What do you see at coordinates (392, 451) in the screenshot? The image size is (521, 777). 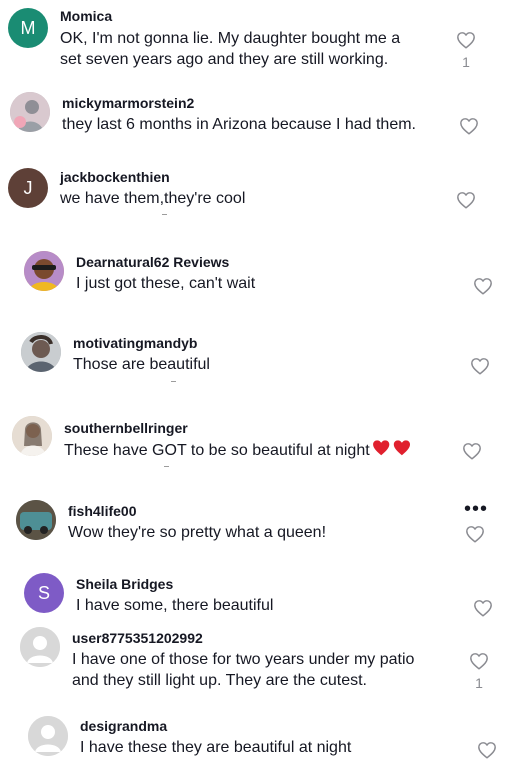 I see `red-heart-emoji` at bounding box center [392, 451].